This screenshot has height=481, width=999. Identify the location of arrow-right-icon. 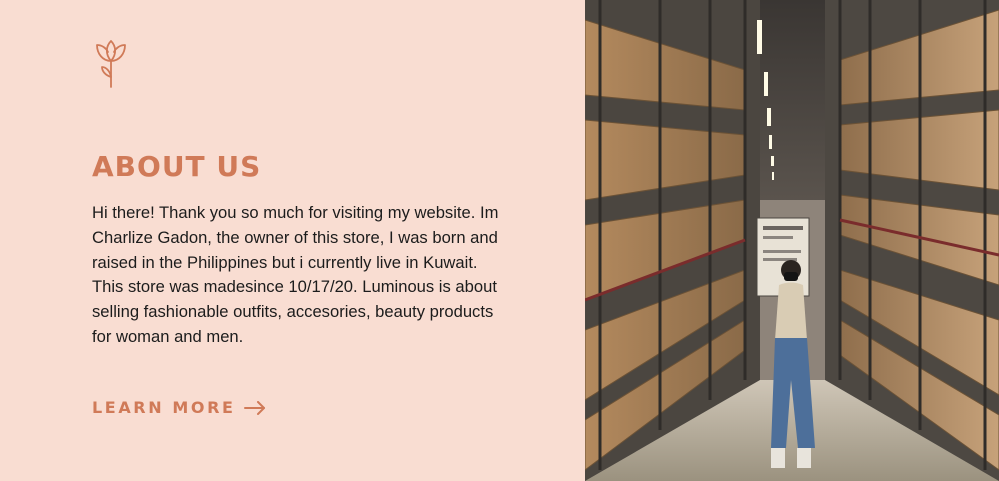
(254, 407).